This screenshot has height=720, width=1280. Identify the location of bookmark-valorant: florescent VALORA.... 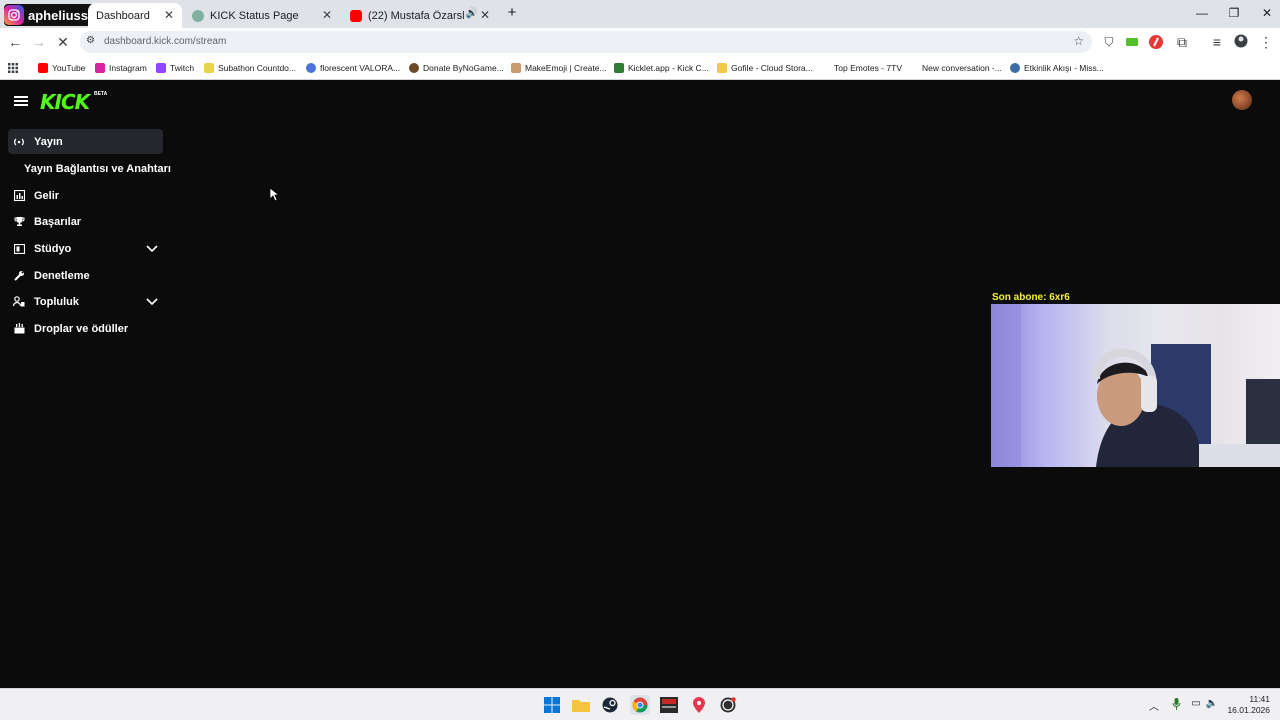
(353, 68).